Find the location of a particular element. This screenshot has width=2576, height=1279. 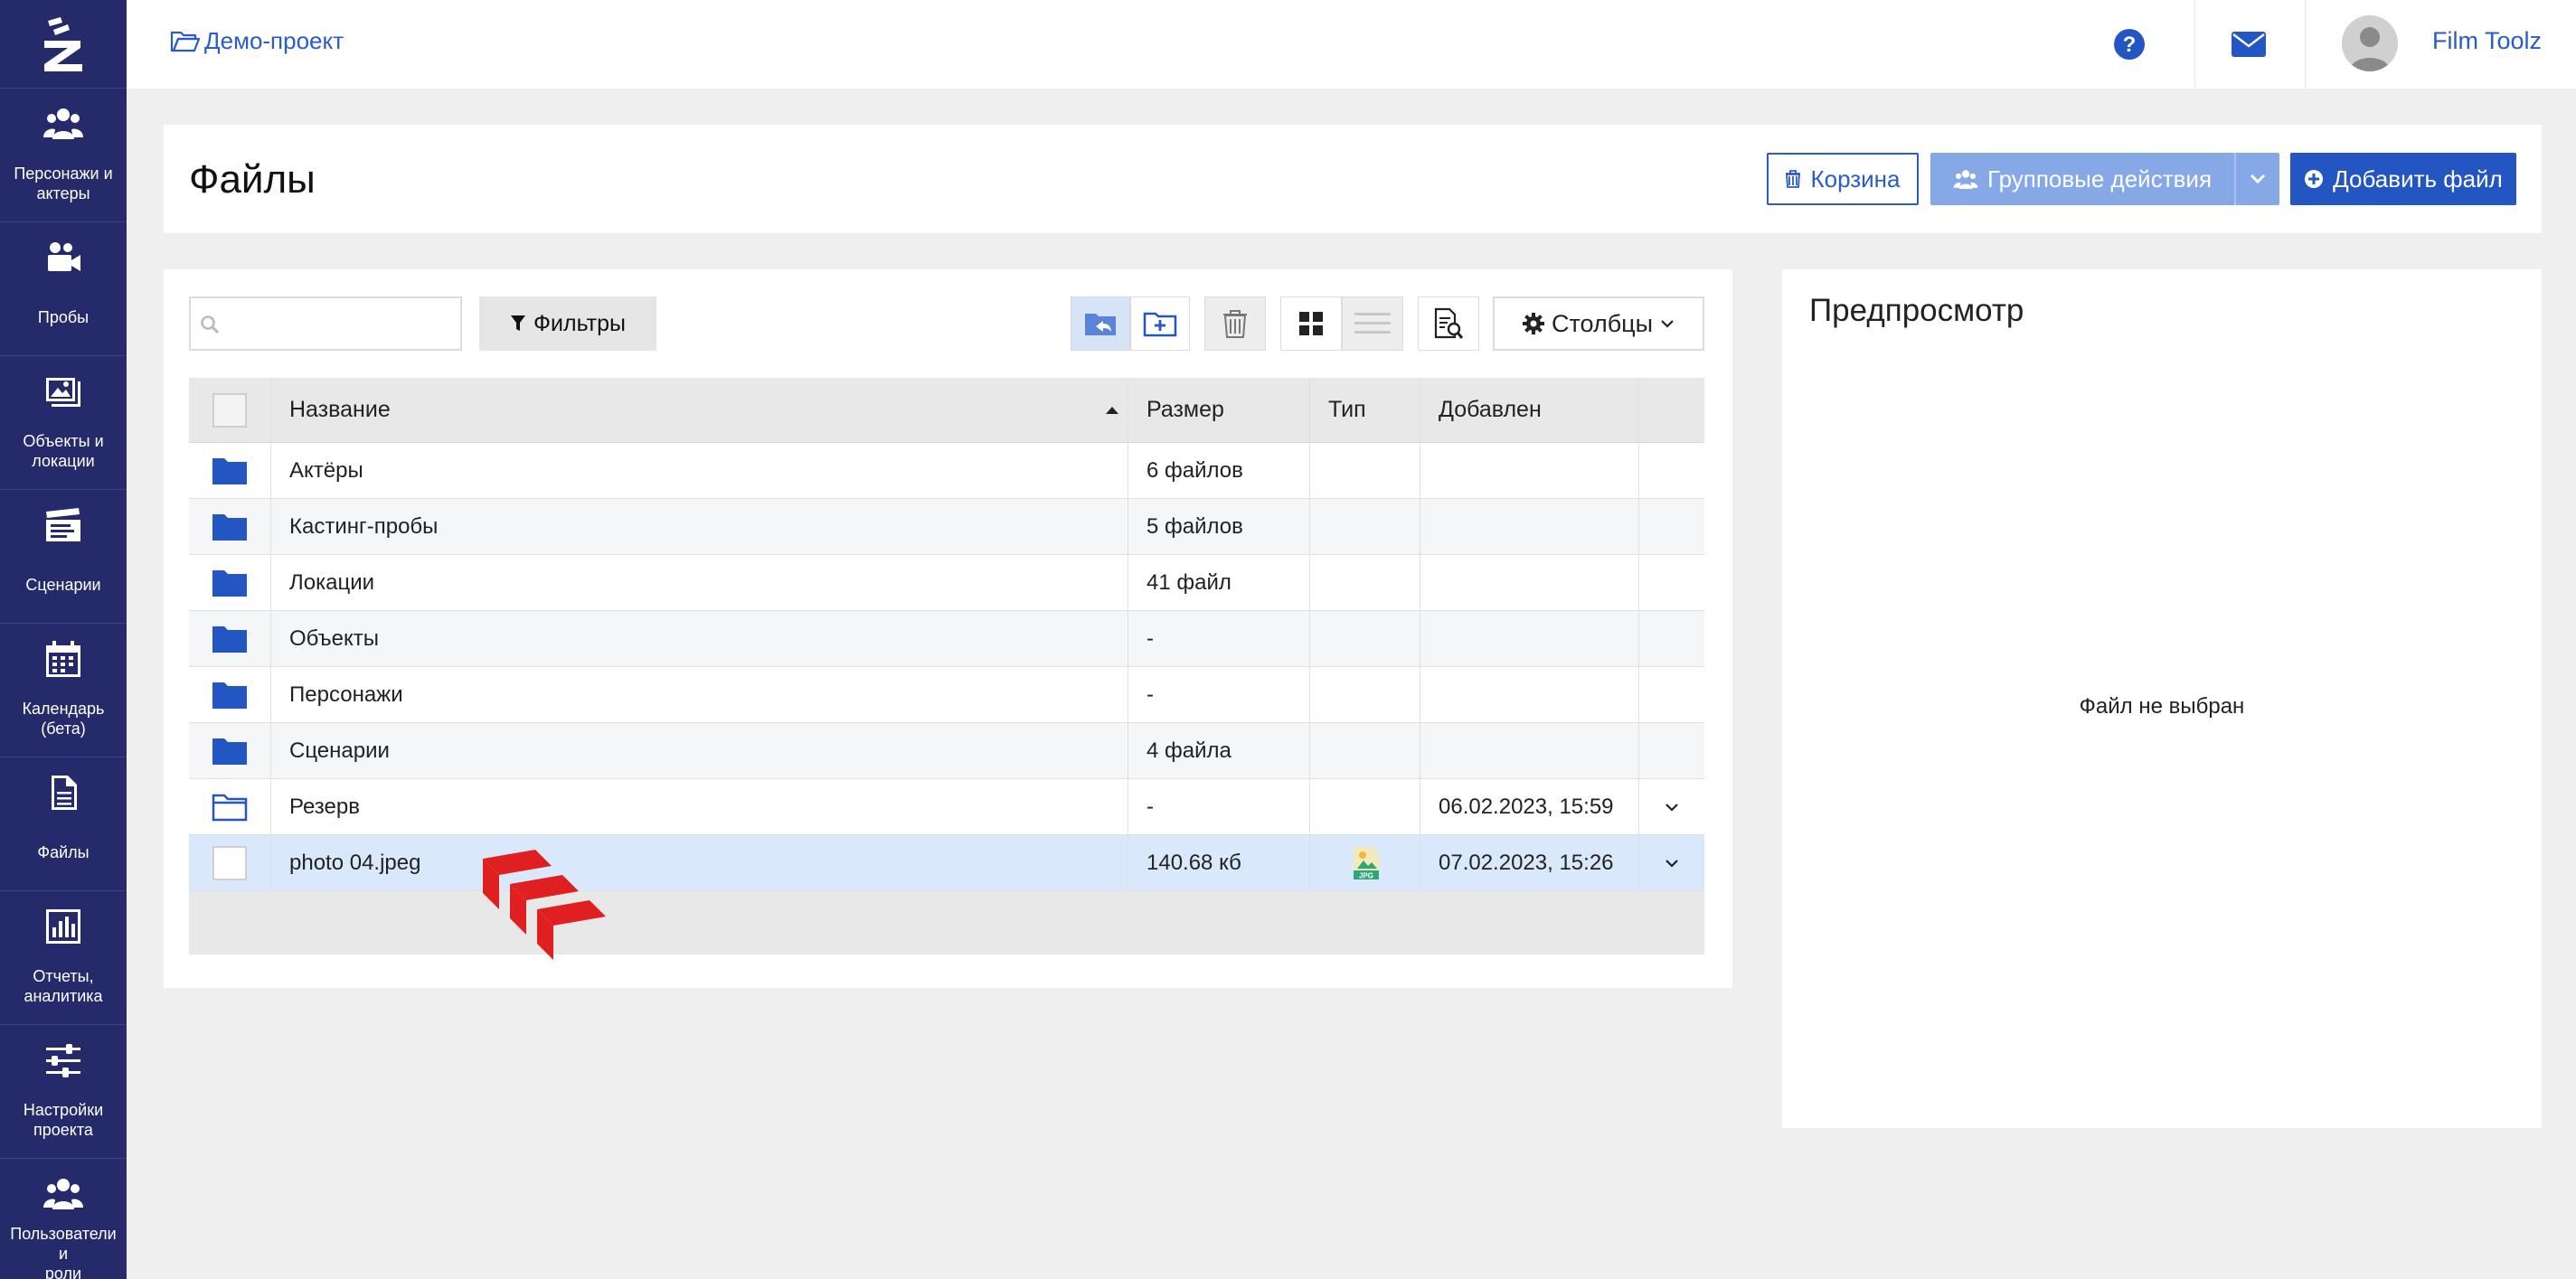

gear-icon is located at coordinates (1533, 324).